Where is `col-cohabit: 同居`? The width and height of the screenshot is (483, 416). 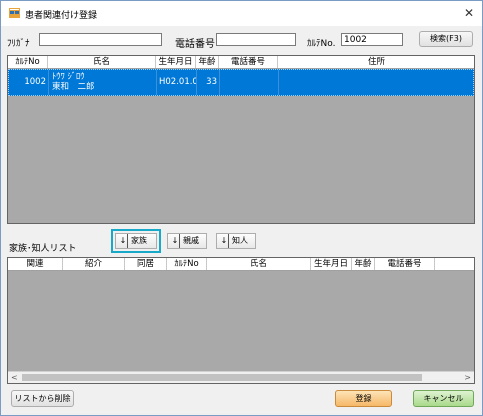
col-cohabit: 同居 is located at coordinates (146, 264).